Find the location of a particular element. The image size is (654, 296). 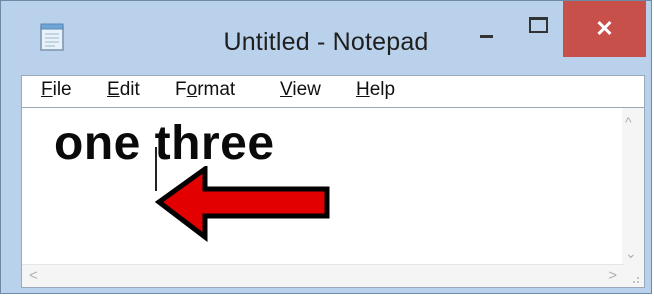

minimize-button is located at coordinates (485, 28).